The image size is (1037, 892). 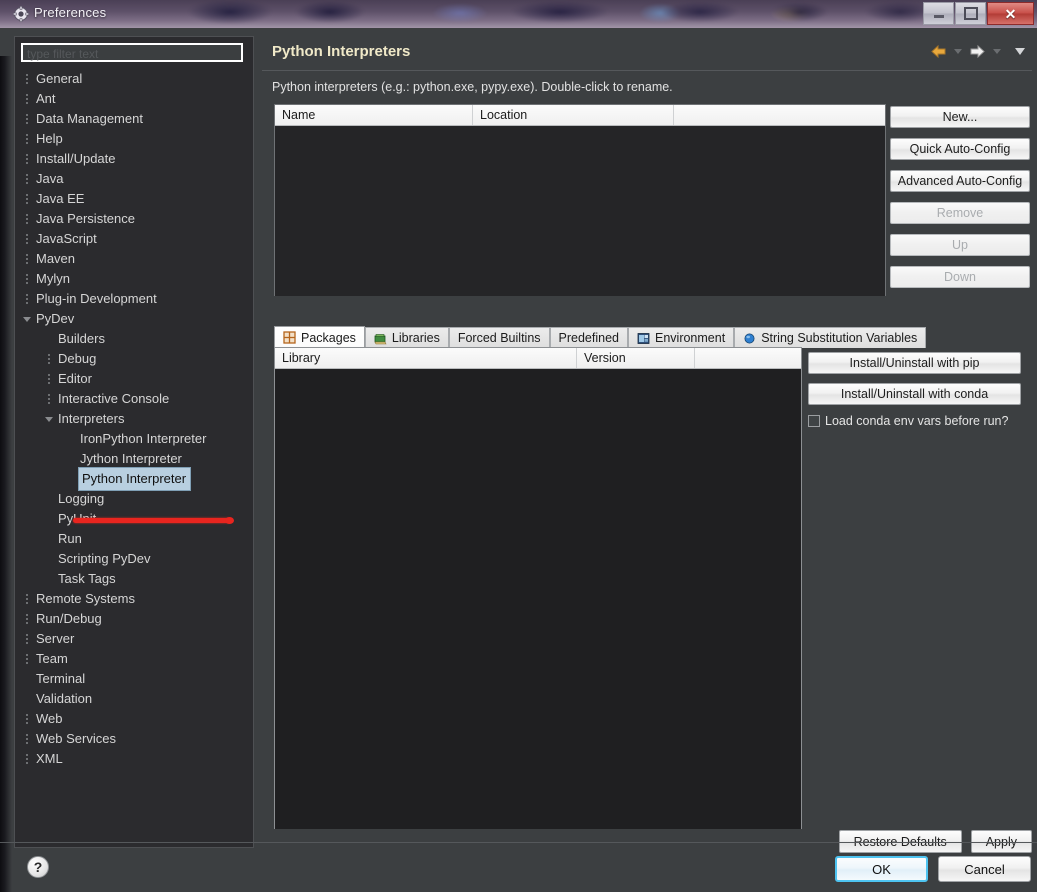 What do you see at coordinates (134, 619) in the screenshot?
I see `sidebar-item-run-debug: Run/Debug` at bounding box center [134, 619].